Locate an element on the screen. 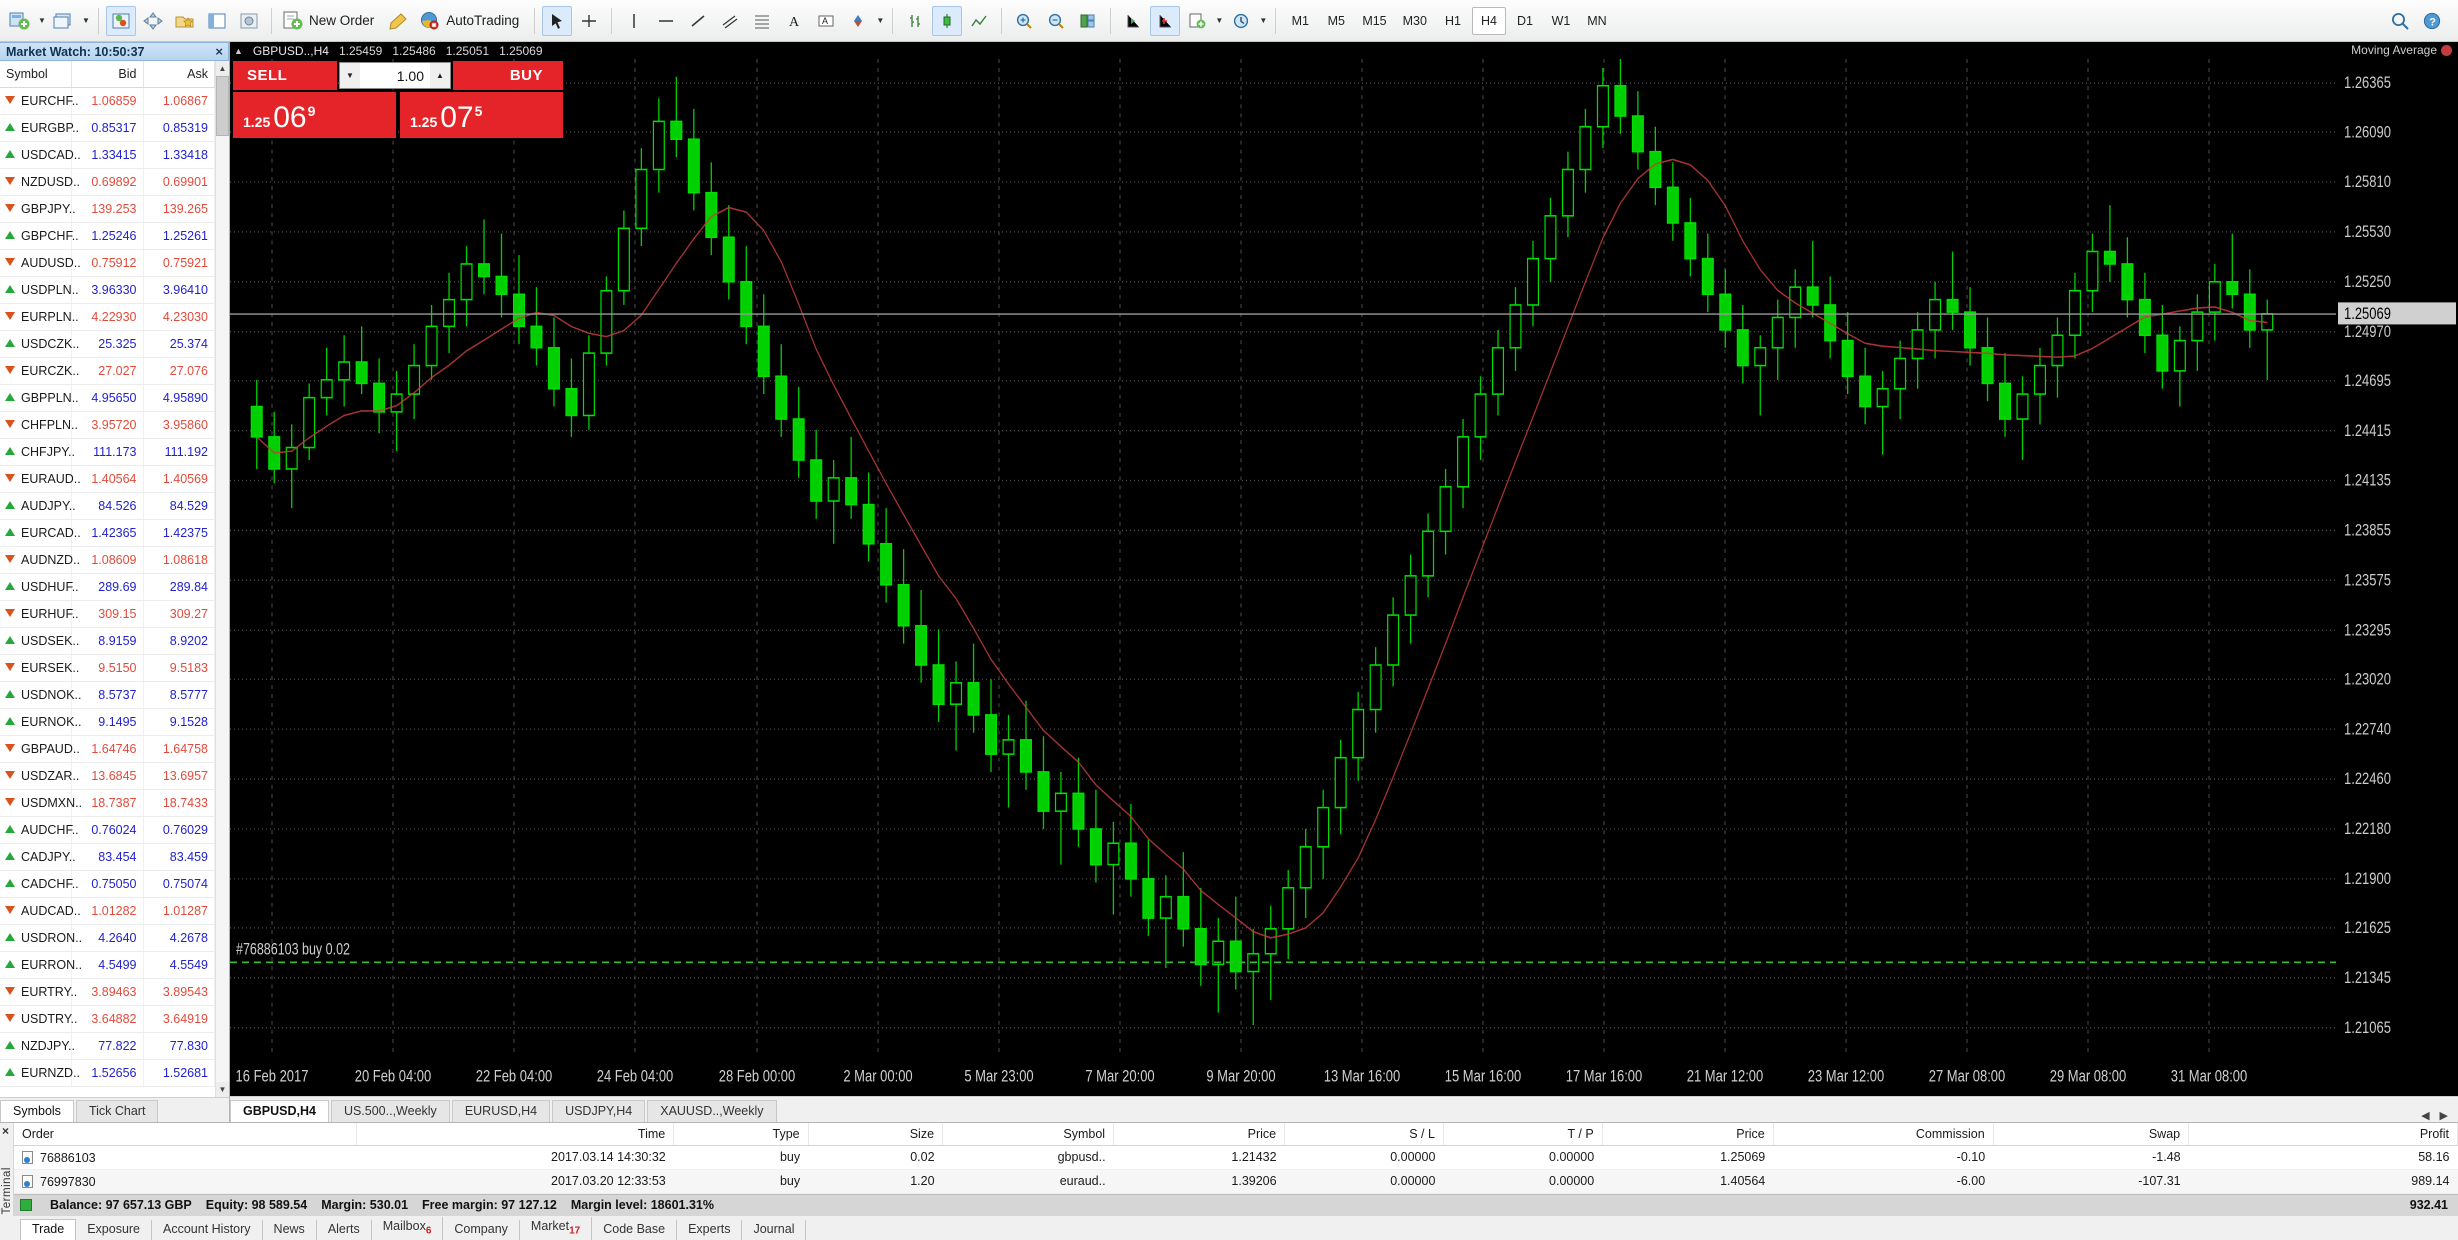 The width and height of the screenshot is (2458, 1240). bar-chart-icon is located at coordinates (915, 21).